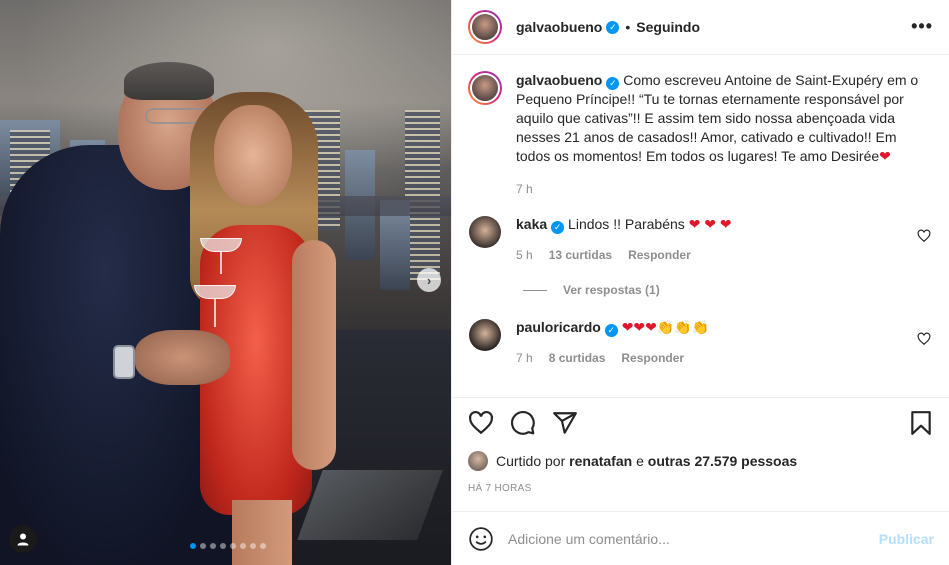 The width and height of the screenshot is (949, 565). Describe the element at coordinates (721, 189) in the screenshot. I see `caption-meta: 7 h` at that location.